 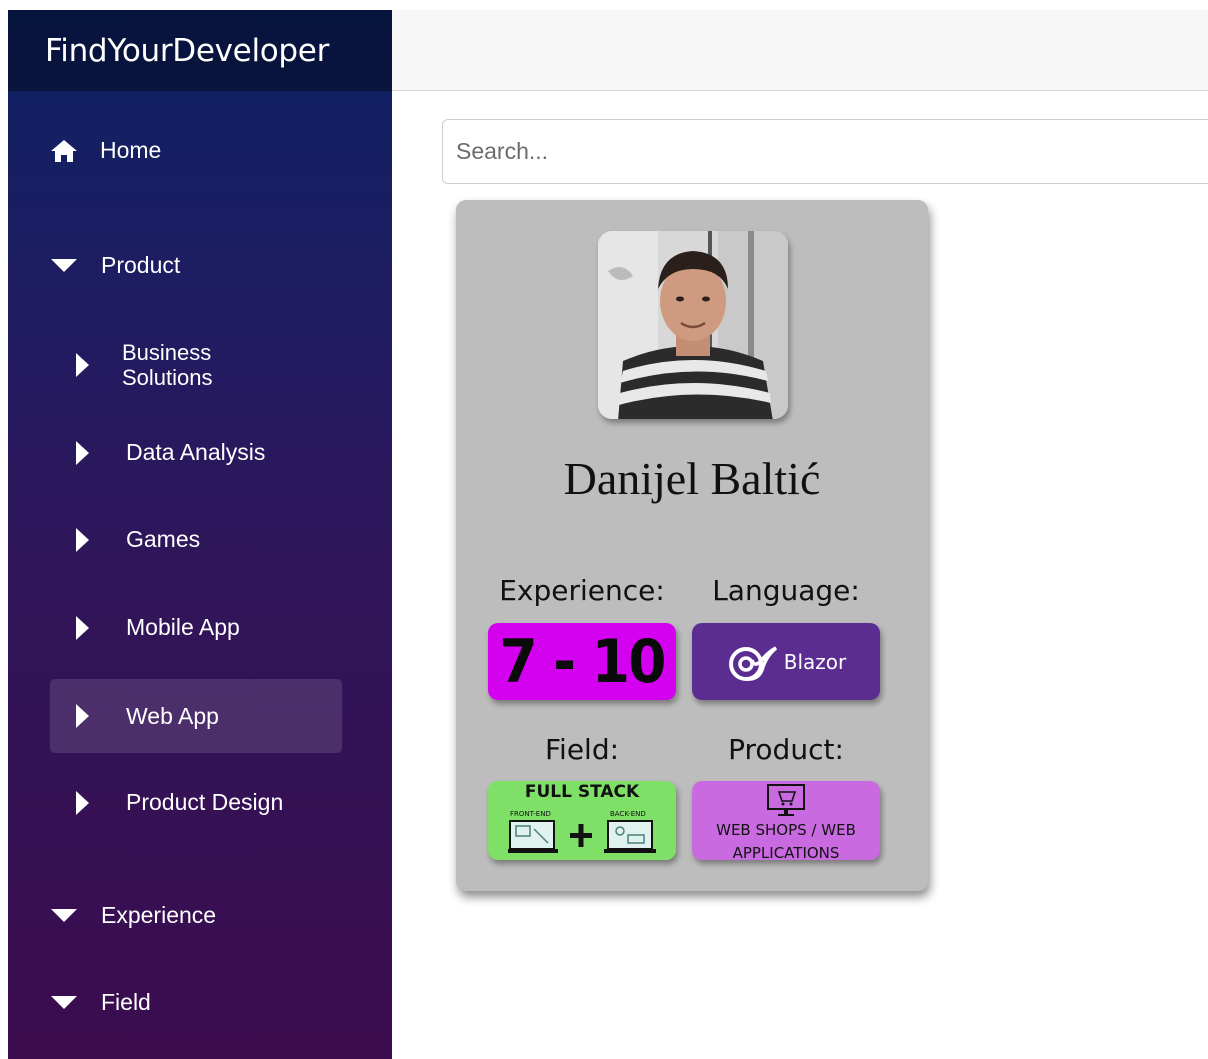 I want to click on app-title: FindYourDeveloper, so click(x=187, y=51).